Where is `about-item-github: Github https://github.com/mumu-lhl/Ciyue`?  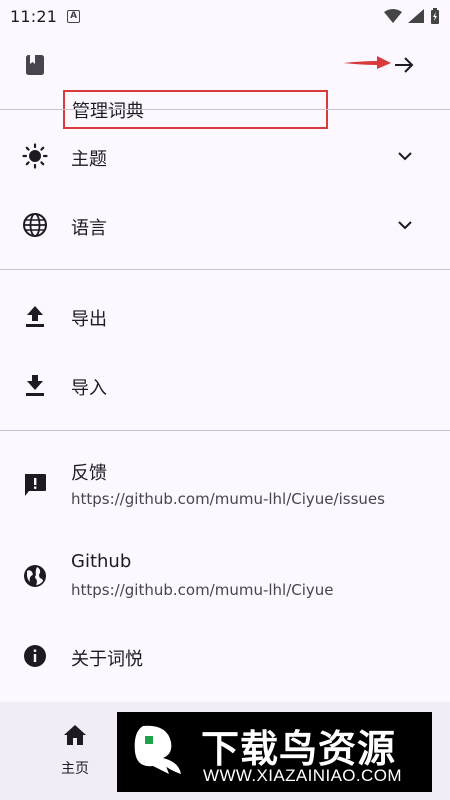 about-item-github: Github https://github.com/mumu-lhl/Ciyue is located at coordinates (225, 576).